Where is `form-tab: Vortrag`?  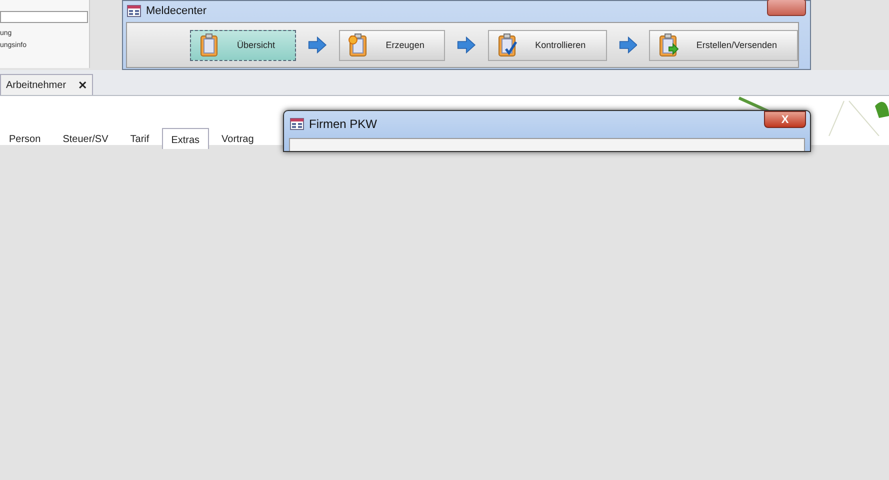
form-tab: Vortrag is located at coordinates (237, 139).